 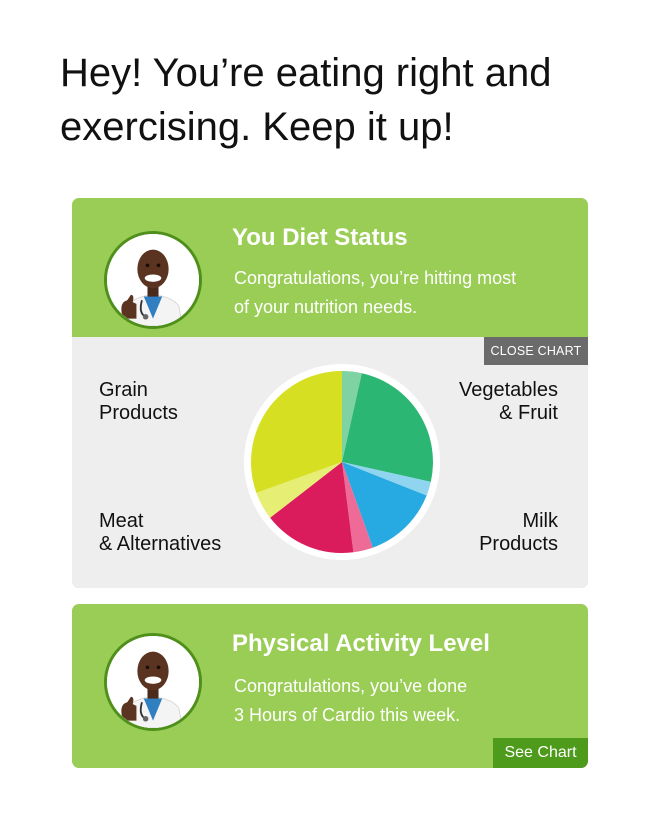 I want to click on label-milk-line-1: Milk, so click(x=540, y=521).